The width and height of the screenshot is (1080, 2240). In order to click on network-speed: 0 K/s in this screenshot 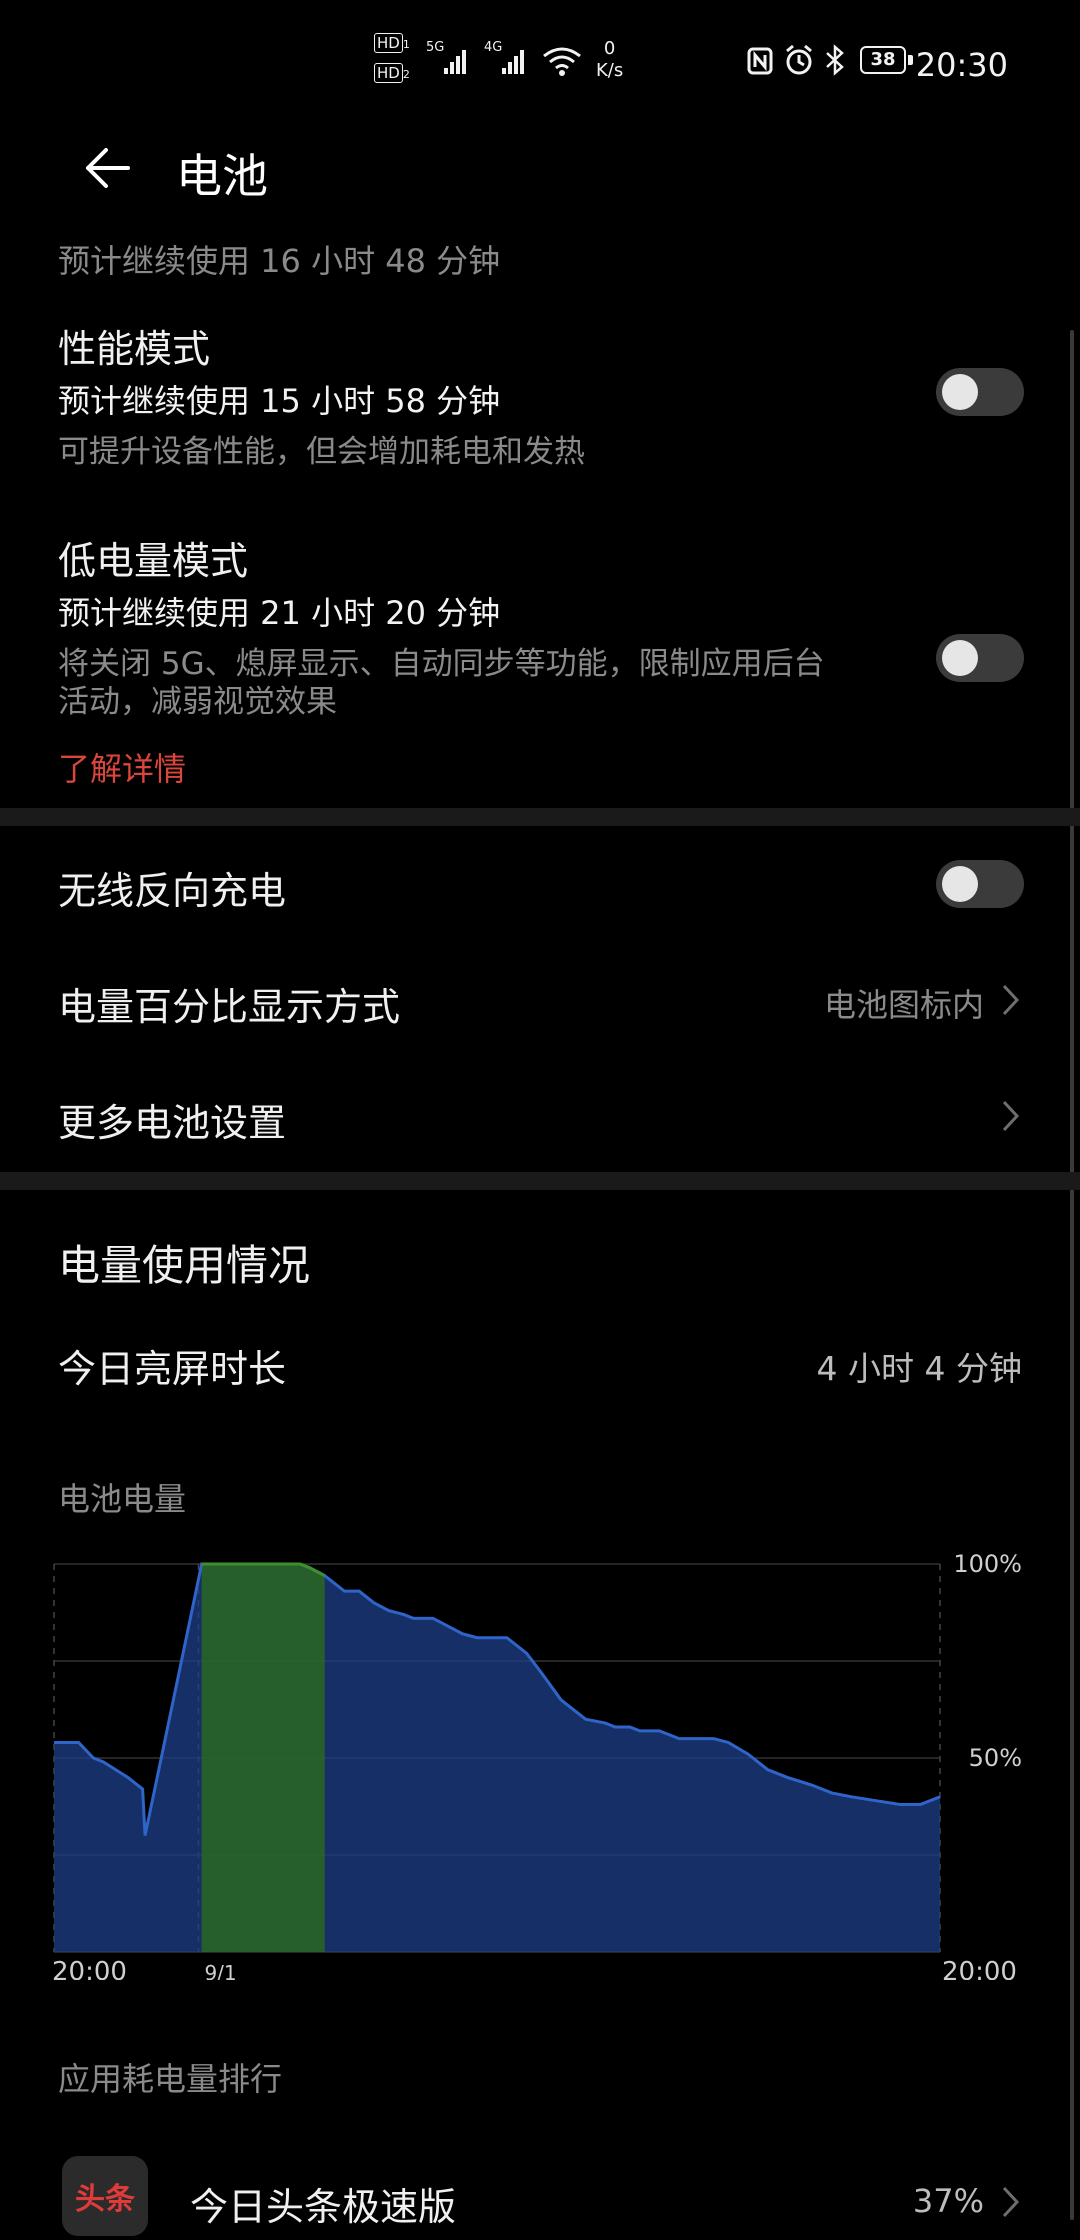, I will do `click(610, 59)`.